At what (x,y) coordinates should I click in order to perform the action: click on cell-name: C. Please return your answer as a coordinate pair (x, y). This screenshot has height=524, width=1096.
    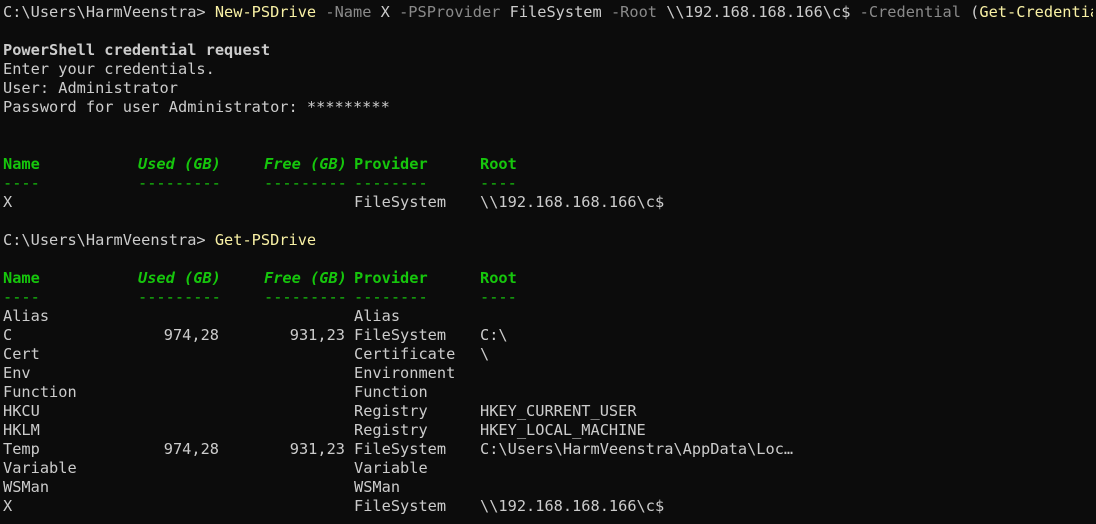
    Looking at the image, I should click on (8, 335).